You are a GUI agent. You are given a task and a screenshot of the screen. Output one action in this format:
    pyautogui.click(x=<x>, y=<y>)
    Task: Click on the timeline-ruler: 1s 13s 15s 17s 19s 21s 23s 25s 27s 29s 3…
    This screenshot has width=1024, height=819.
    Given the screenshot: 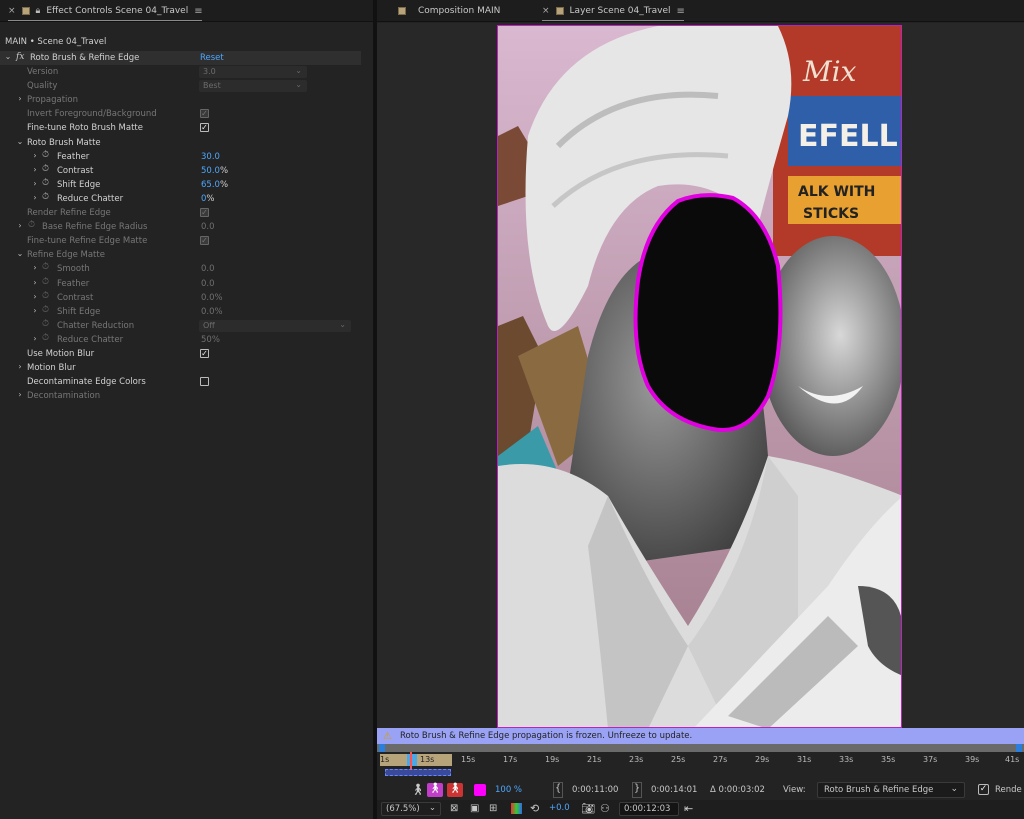 What is the action you would take?
    pyautogui.click(x=700, y=764)
    